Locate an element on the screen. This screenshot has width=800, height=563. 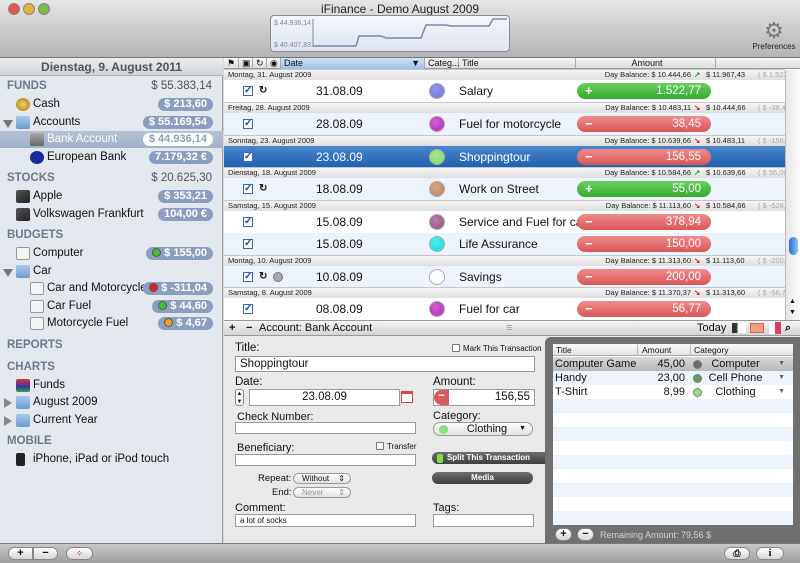
end-balance: $ 11.313,60 is located at coordinates (726, 293).